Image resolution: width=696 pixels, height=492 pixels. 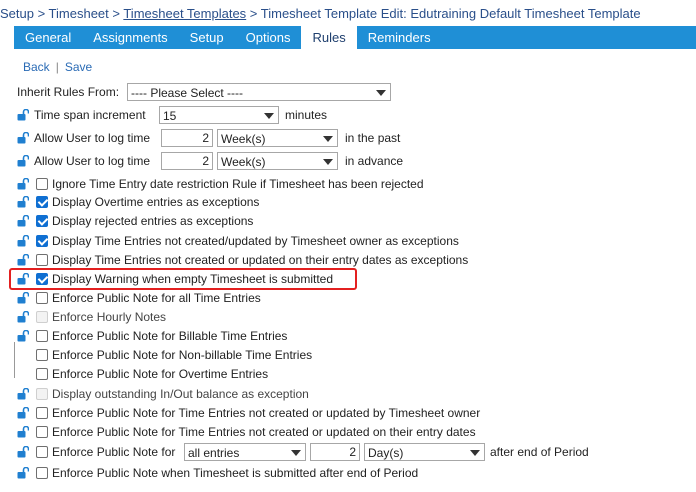 I want to click on period-unit-value: Day(s), so click(x=386, y=453).